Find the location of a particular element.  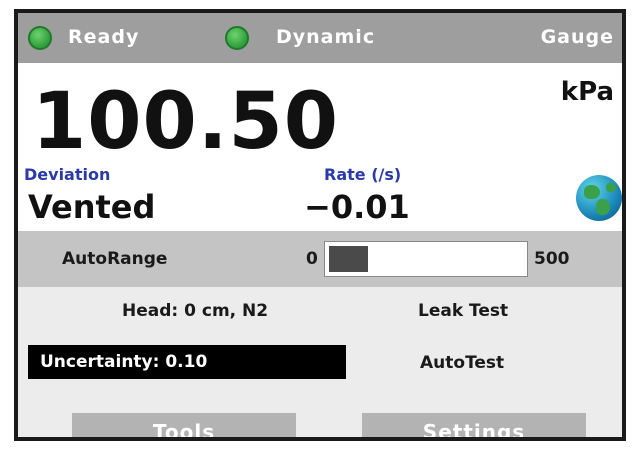

tools-button: Tools is located at coordinates (184, 425).